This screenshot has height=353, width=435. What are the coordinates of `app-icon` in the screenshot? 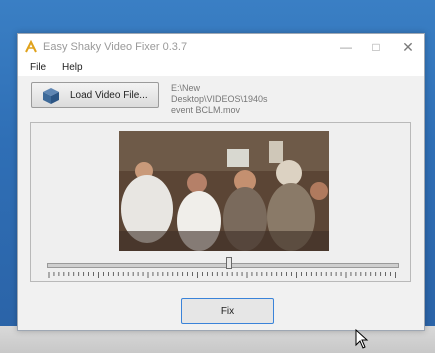 It's located at (31, 46).